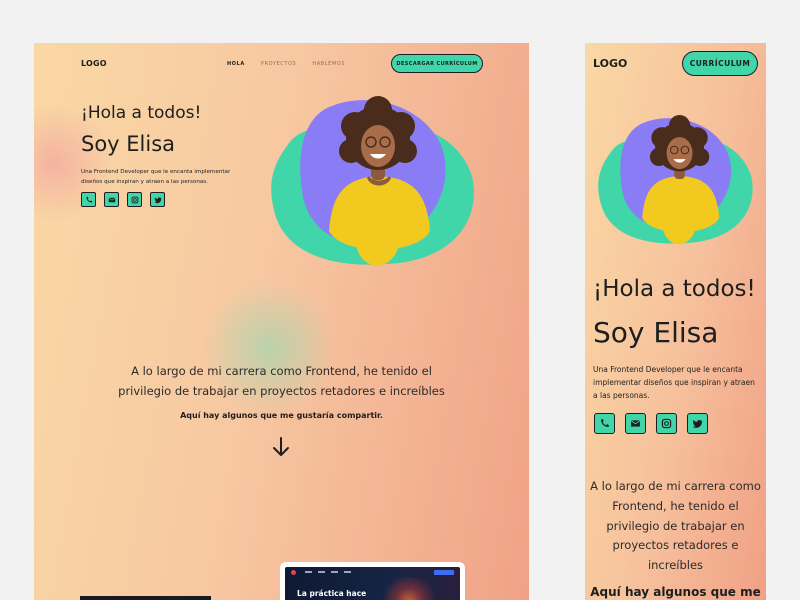  What do you see at coordinates (293, 572) in the screenshot?
I see `project-logo-icon` at bounding box center [293, 572].